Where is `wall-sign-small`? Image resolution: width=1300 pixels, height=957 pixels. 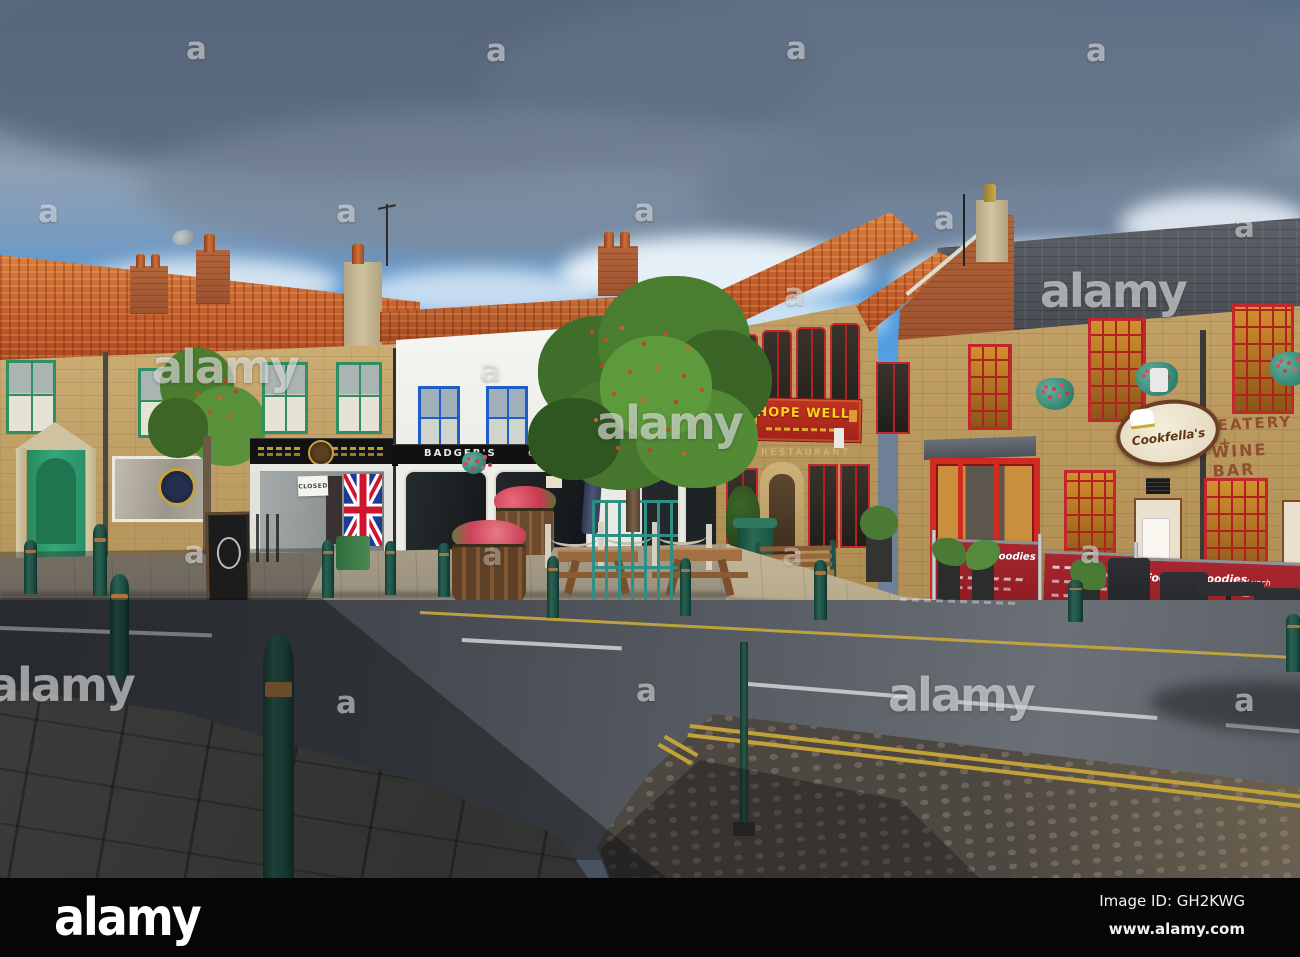
wall-sign-small is located at coordinates (839, 438).